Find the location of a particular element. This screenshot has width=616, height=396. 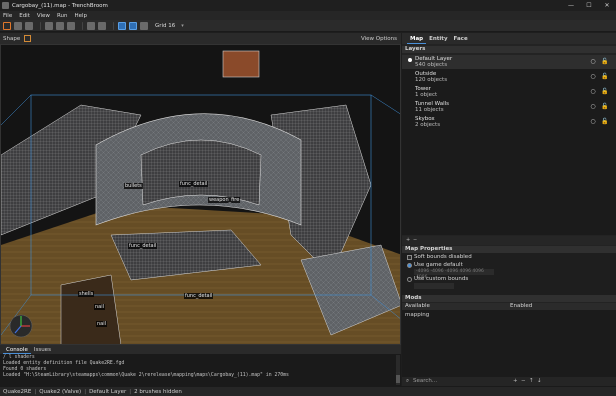

use-custom-bounds-radio is located at coordinates (409, 279).